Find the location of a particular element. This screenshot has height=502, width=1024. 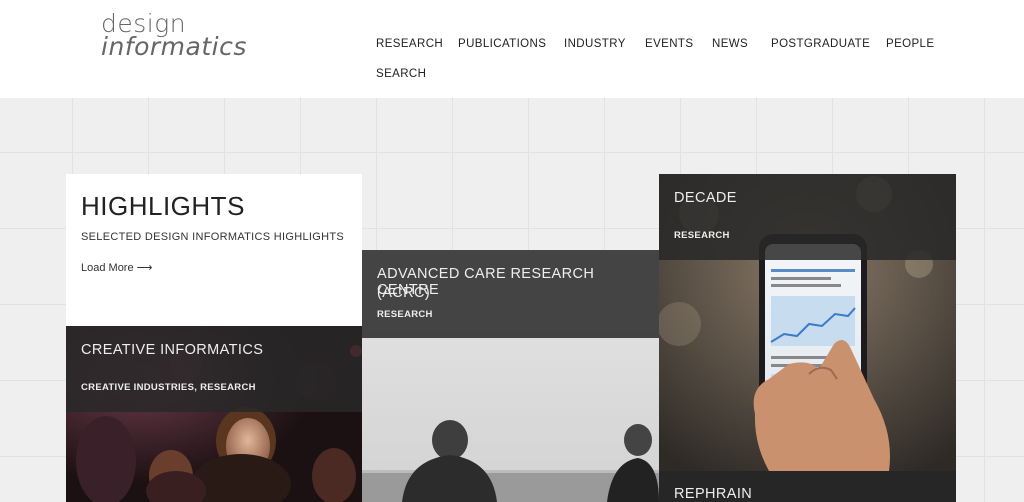

acrc-title-line2: (ACRC) is located at coordinates (404, 293).